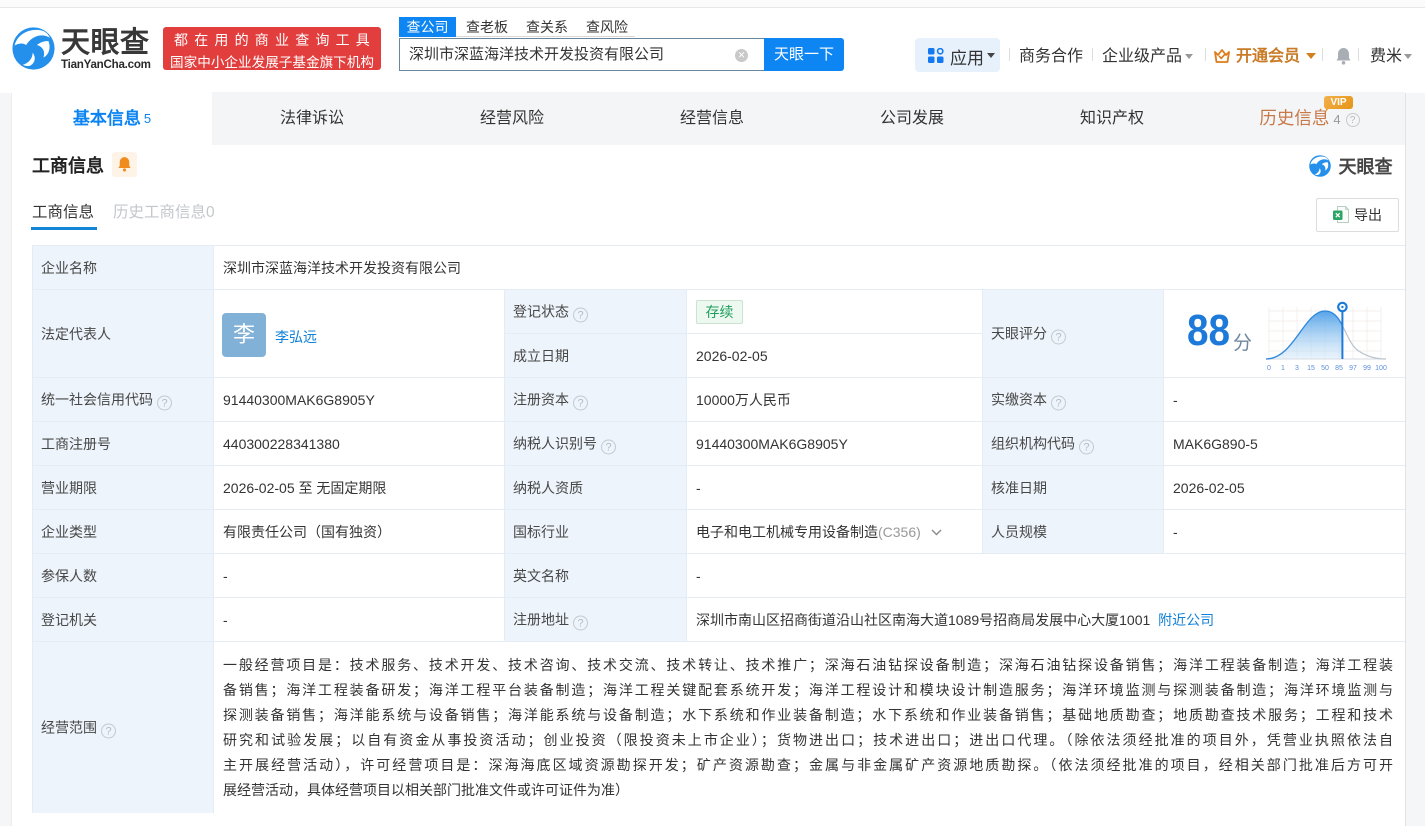 The image size is (1425, 826). Describe the element at coordinates (1297, 368) in the screenshot. I see `svg-text: 3` at that location.